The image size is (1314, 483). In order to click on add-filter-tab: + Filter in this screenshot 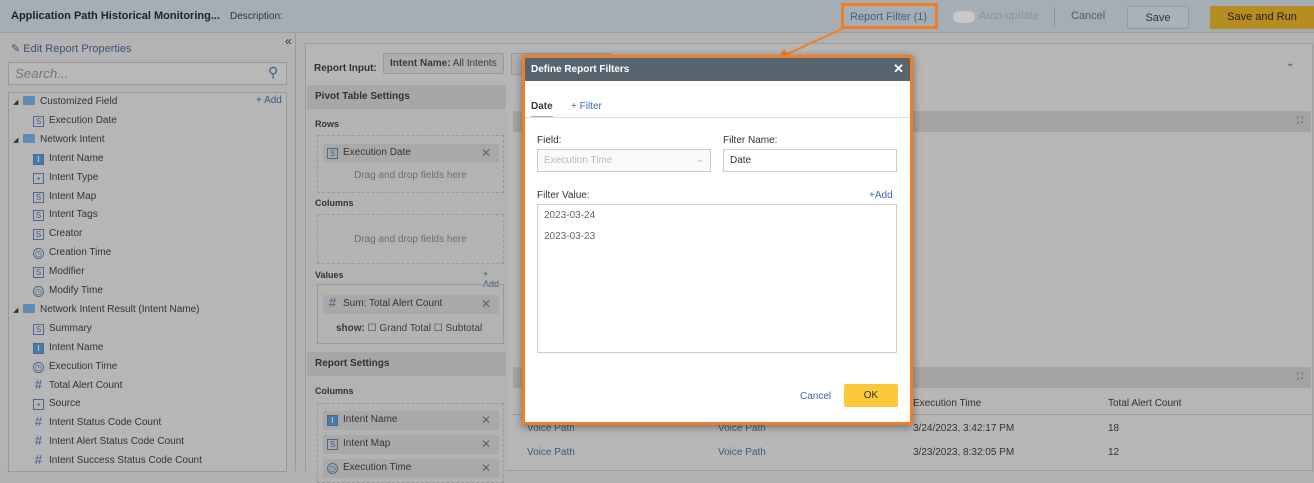, I will do `click(586, 106)`.